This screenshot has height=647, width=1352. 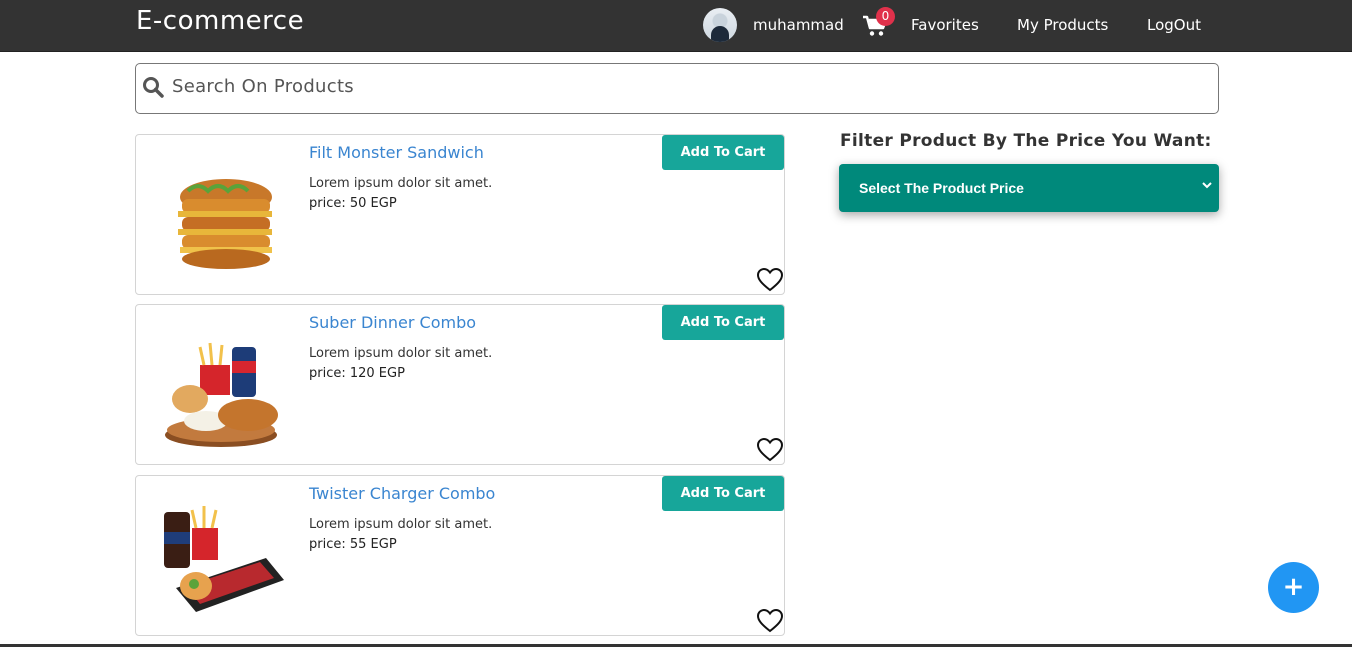 What do you see at coordinates (798, 25) in the screenshot?
I see `username: muhammad` at bounding box center [798, 25].